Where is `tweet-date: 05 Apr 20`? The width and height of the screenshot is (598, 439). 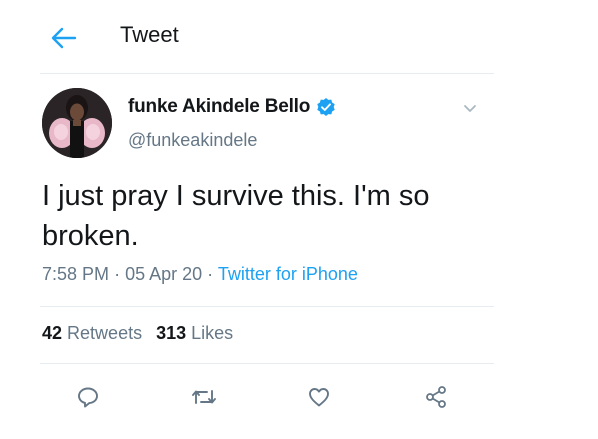 tweet-date: 05 Apr 20 is located at coordinates (164, 274).